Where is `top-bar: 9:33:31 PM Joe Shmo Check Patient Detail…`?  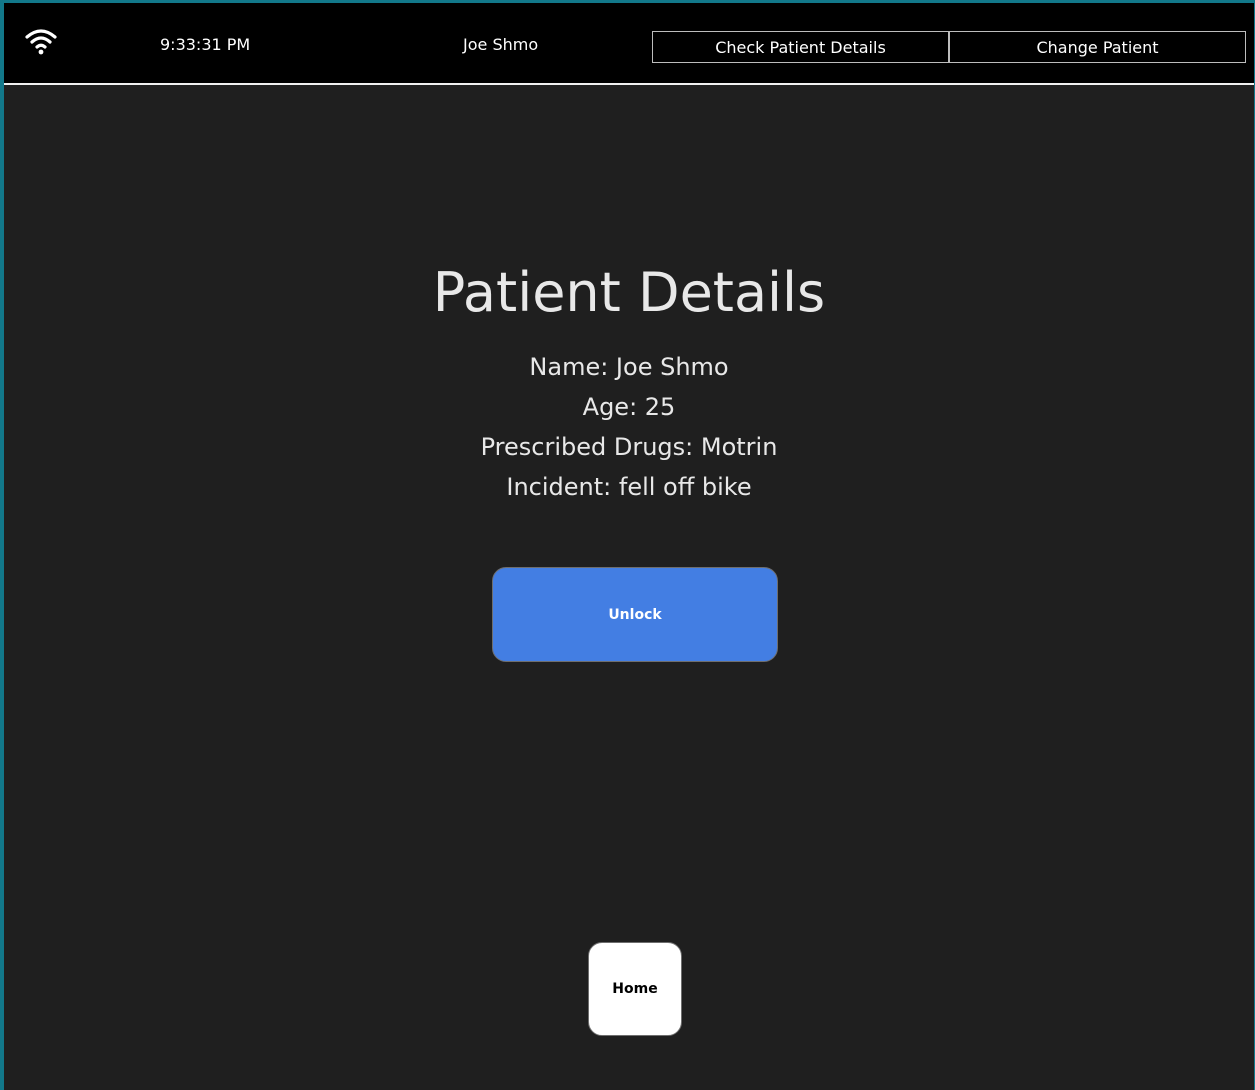 top-bar: 9:33:31 PM Joe Shmo Check Patient Detail… is located at coordinates (629, 44).